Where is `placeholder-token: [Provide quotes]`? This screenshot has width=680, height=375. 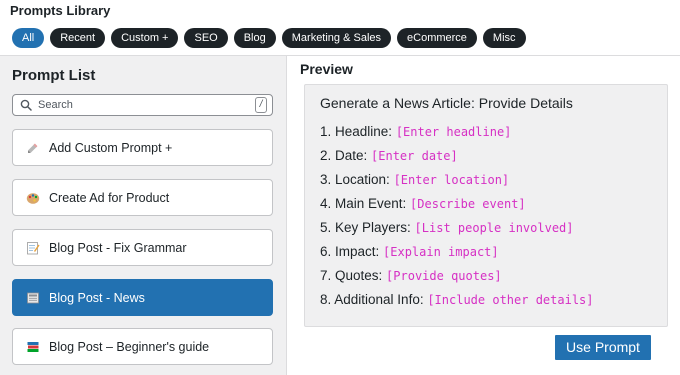 placeholder-token: [Provide quotes] is located at coordinates (444, 276).